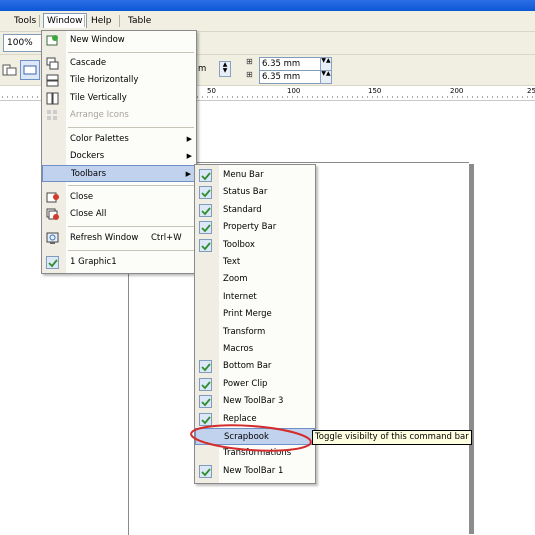 This screenshot has width=535, height=535. Describe the element at coordinates (290, 64) in the screenshot. I see `duplicate-x-field: 6.35 mm` at that location.